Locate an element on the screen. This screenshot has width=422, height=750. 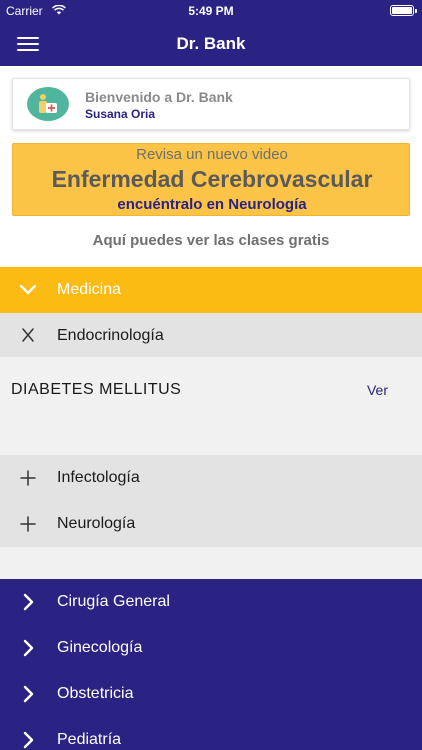
medical-kit-icon is located at coordinates (48, 103).